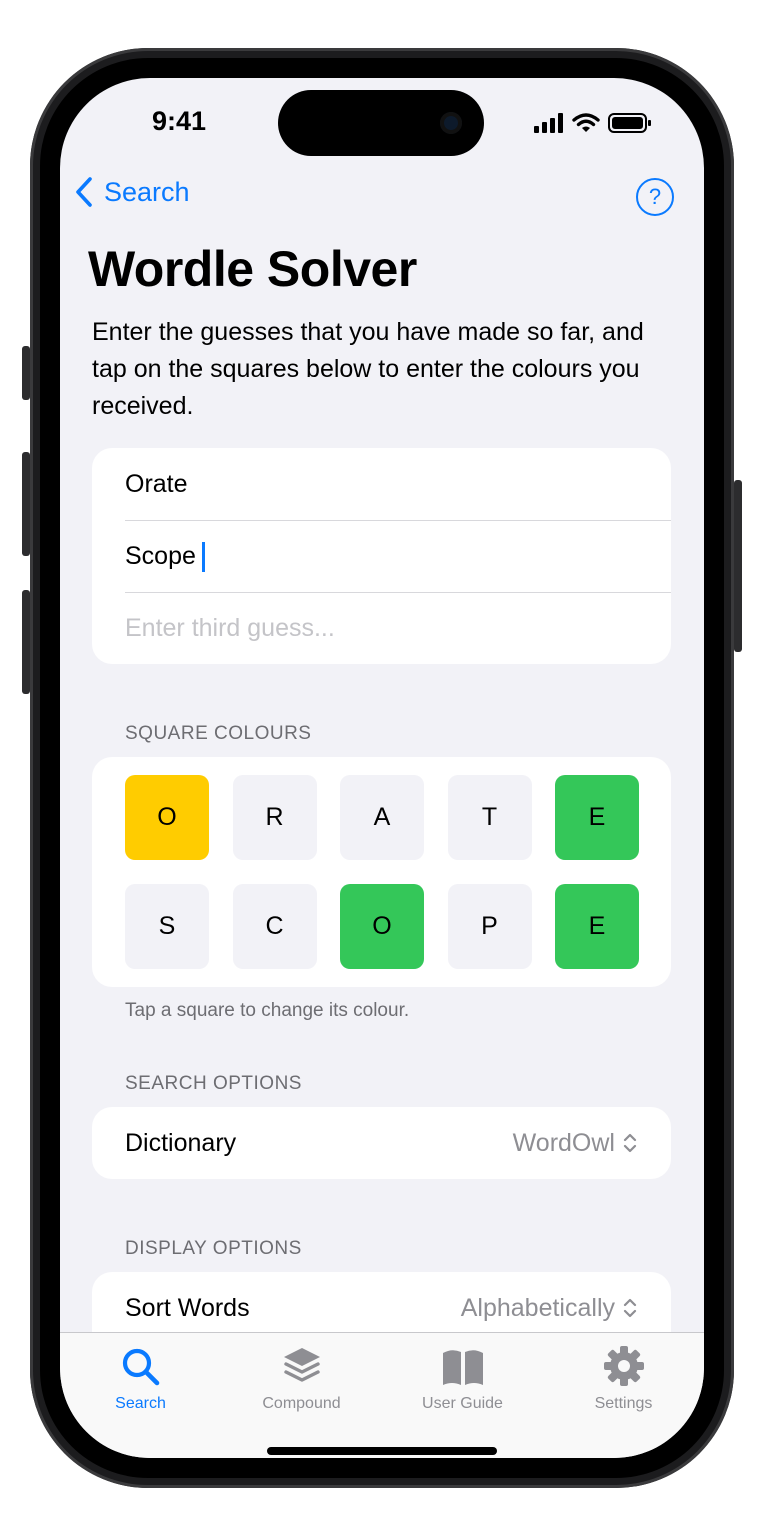 Image resolution: width=766 pixels, height=1529 pixels. I want to click on tab-compound-label: Compound, so click(301, 1403).